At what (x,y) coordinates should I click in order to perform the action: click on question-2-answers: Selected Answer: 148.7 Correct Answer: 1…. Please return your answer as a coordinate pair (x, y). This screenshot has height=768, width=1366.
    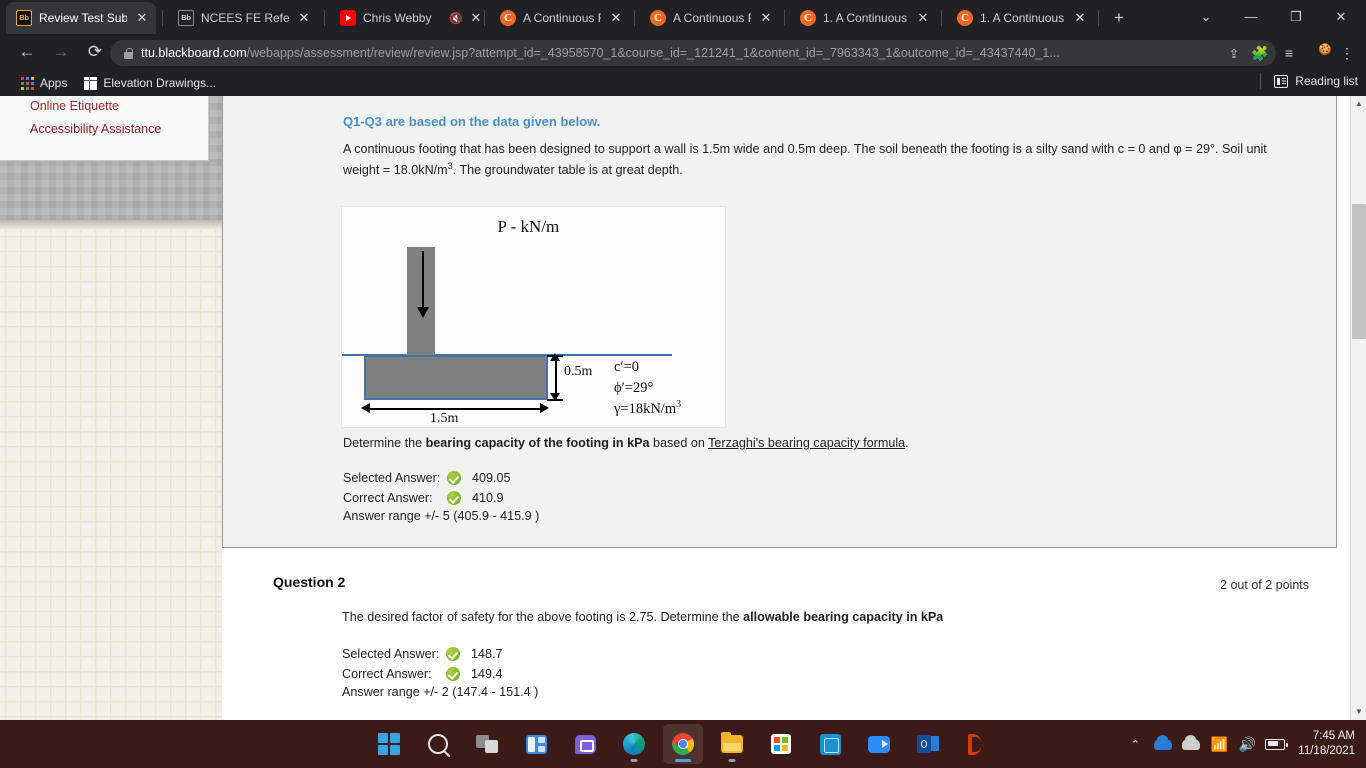
    Looking at the image, I should click on (440, 671).